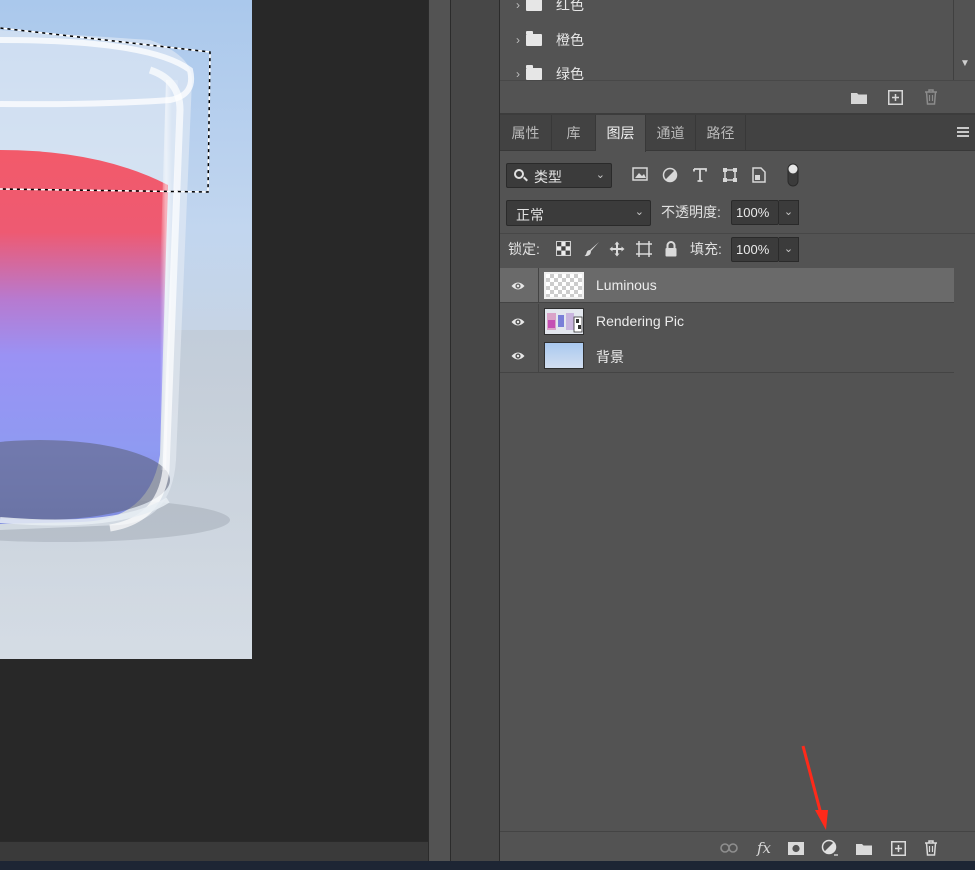  Describe the element at coordinates (964, 40) in the screenshot. I see `swatches-scrollbar: ▼` at that location.